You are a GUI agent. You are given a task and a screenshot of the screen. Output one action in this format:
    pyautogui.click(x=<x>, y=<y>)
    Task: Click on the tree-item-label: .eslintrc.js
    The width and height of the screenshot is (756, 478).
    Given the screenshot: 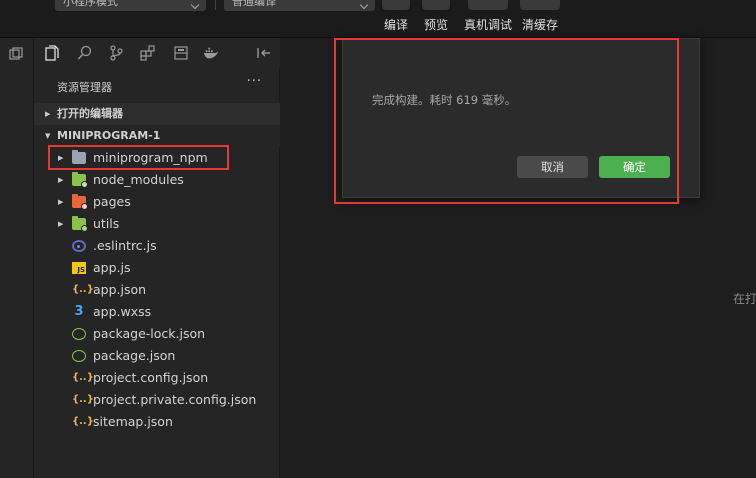 What is the action you would take?
    pyautogui.click(x=125, y=245)
    